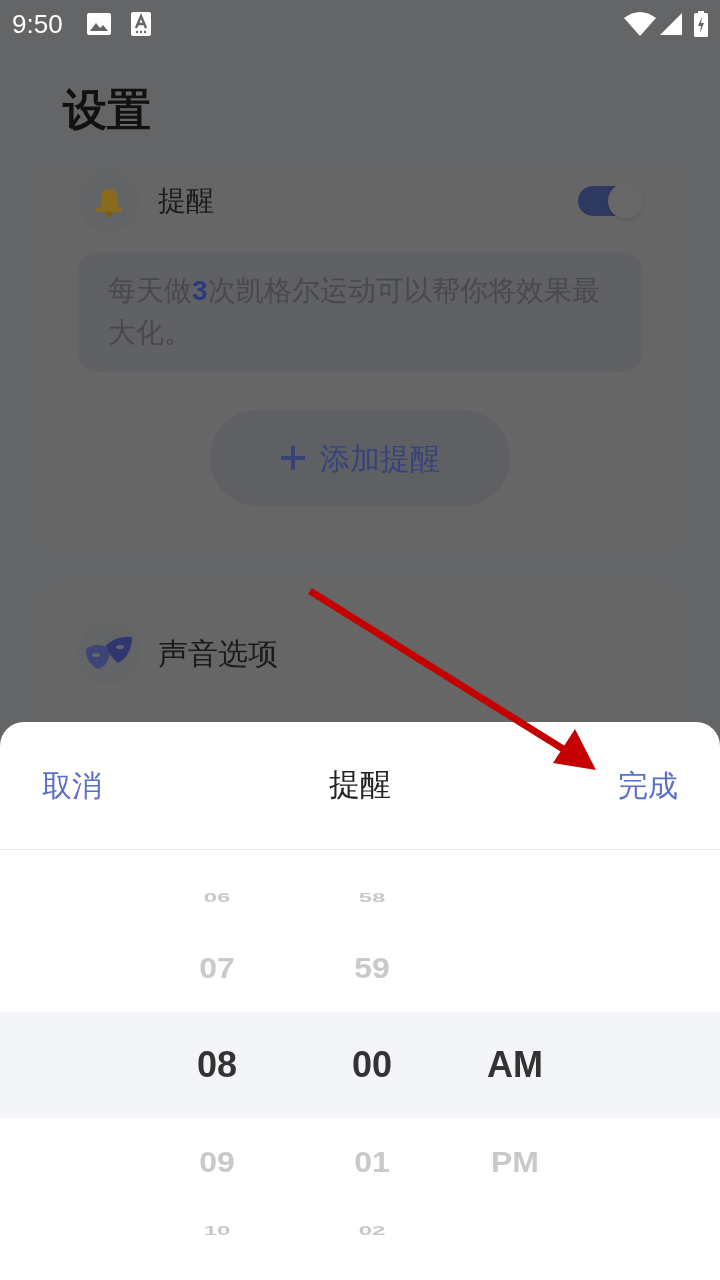 Image resolution: width=720 pixels, height=1280 pixels. Describe the element at coordinates (37, 24) in the screenshot. I see `status-time: 9:50` at that location.